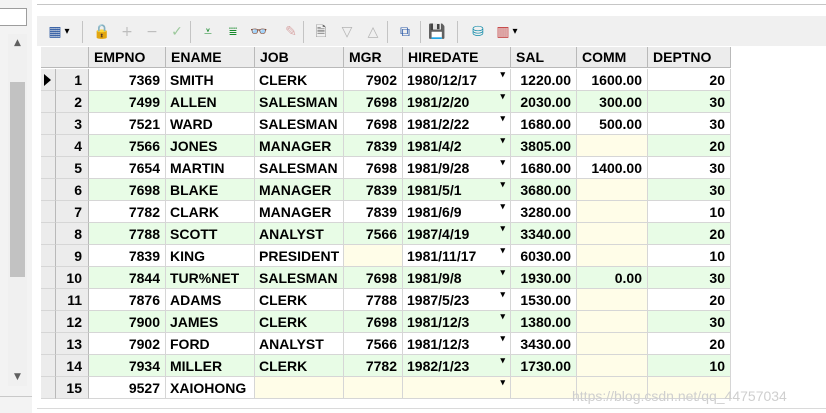 The width and height of the screenshot is (826, 413). What do you see at coordinates (544, 300) in the screenshot?
I see `cell-sal: 1530.00` at bounding box center [544, 300].